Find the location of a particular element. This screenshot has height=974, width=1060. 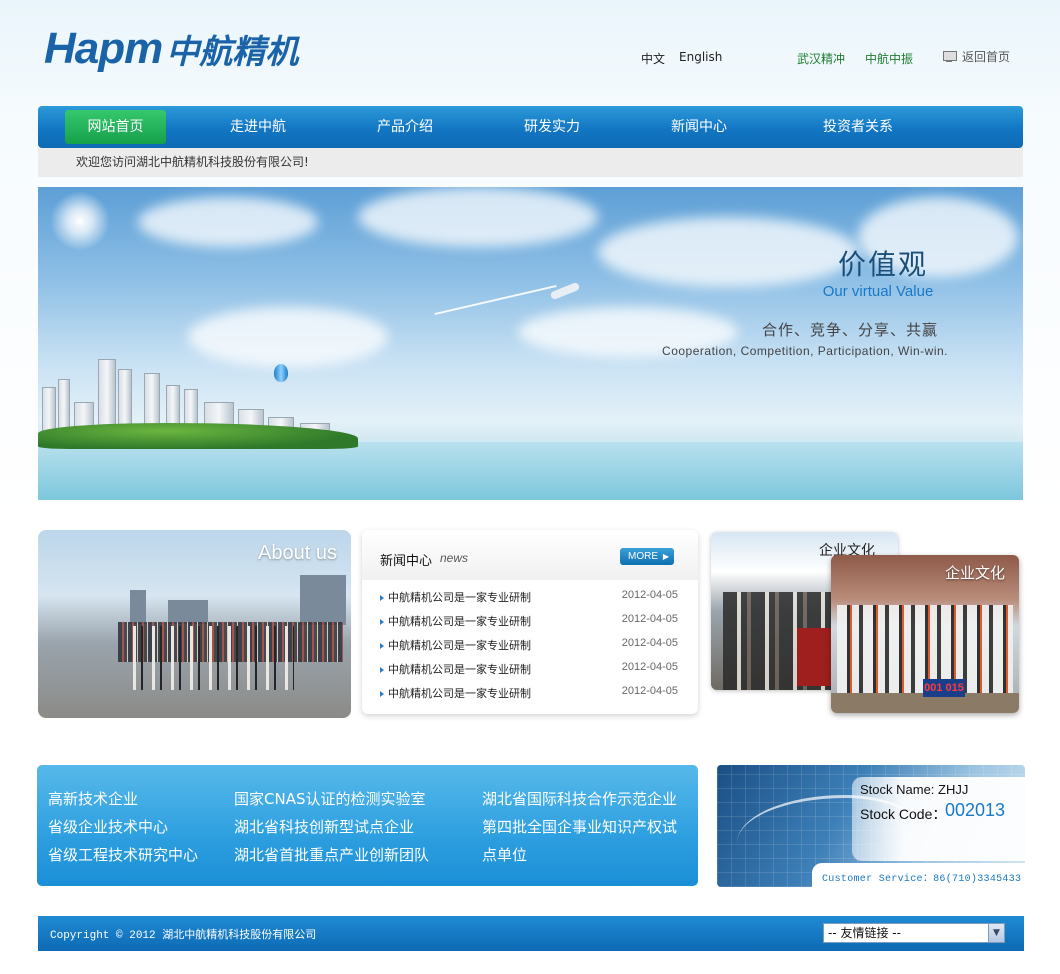

main-nav: 网站首页 走进中航 产品介绍 研发实力 新闻中心 投资者关系 is located at coordinates (530, 127).